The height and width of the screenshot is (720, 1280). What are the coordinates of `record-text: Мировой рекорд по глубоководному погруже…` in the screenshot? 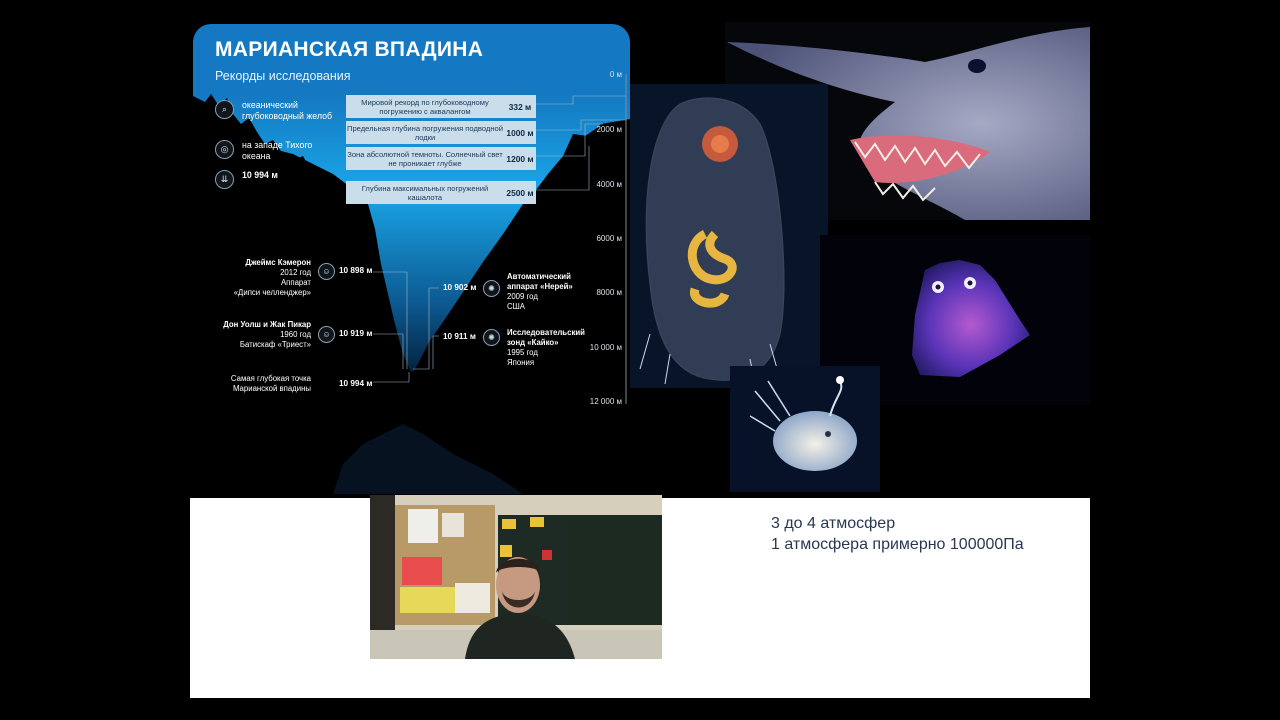 It's located at (425, 106).